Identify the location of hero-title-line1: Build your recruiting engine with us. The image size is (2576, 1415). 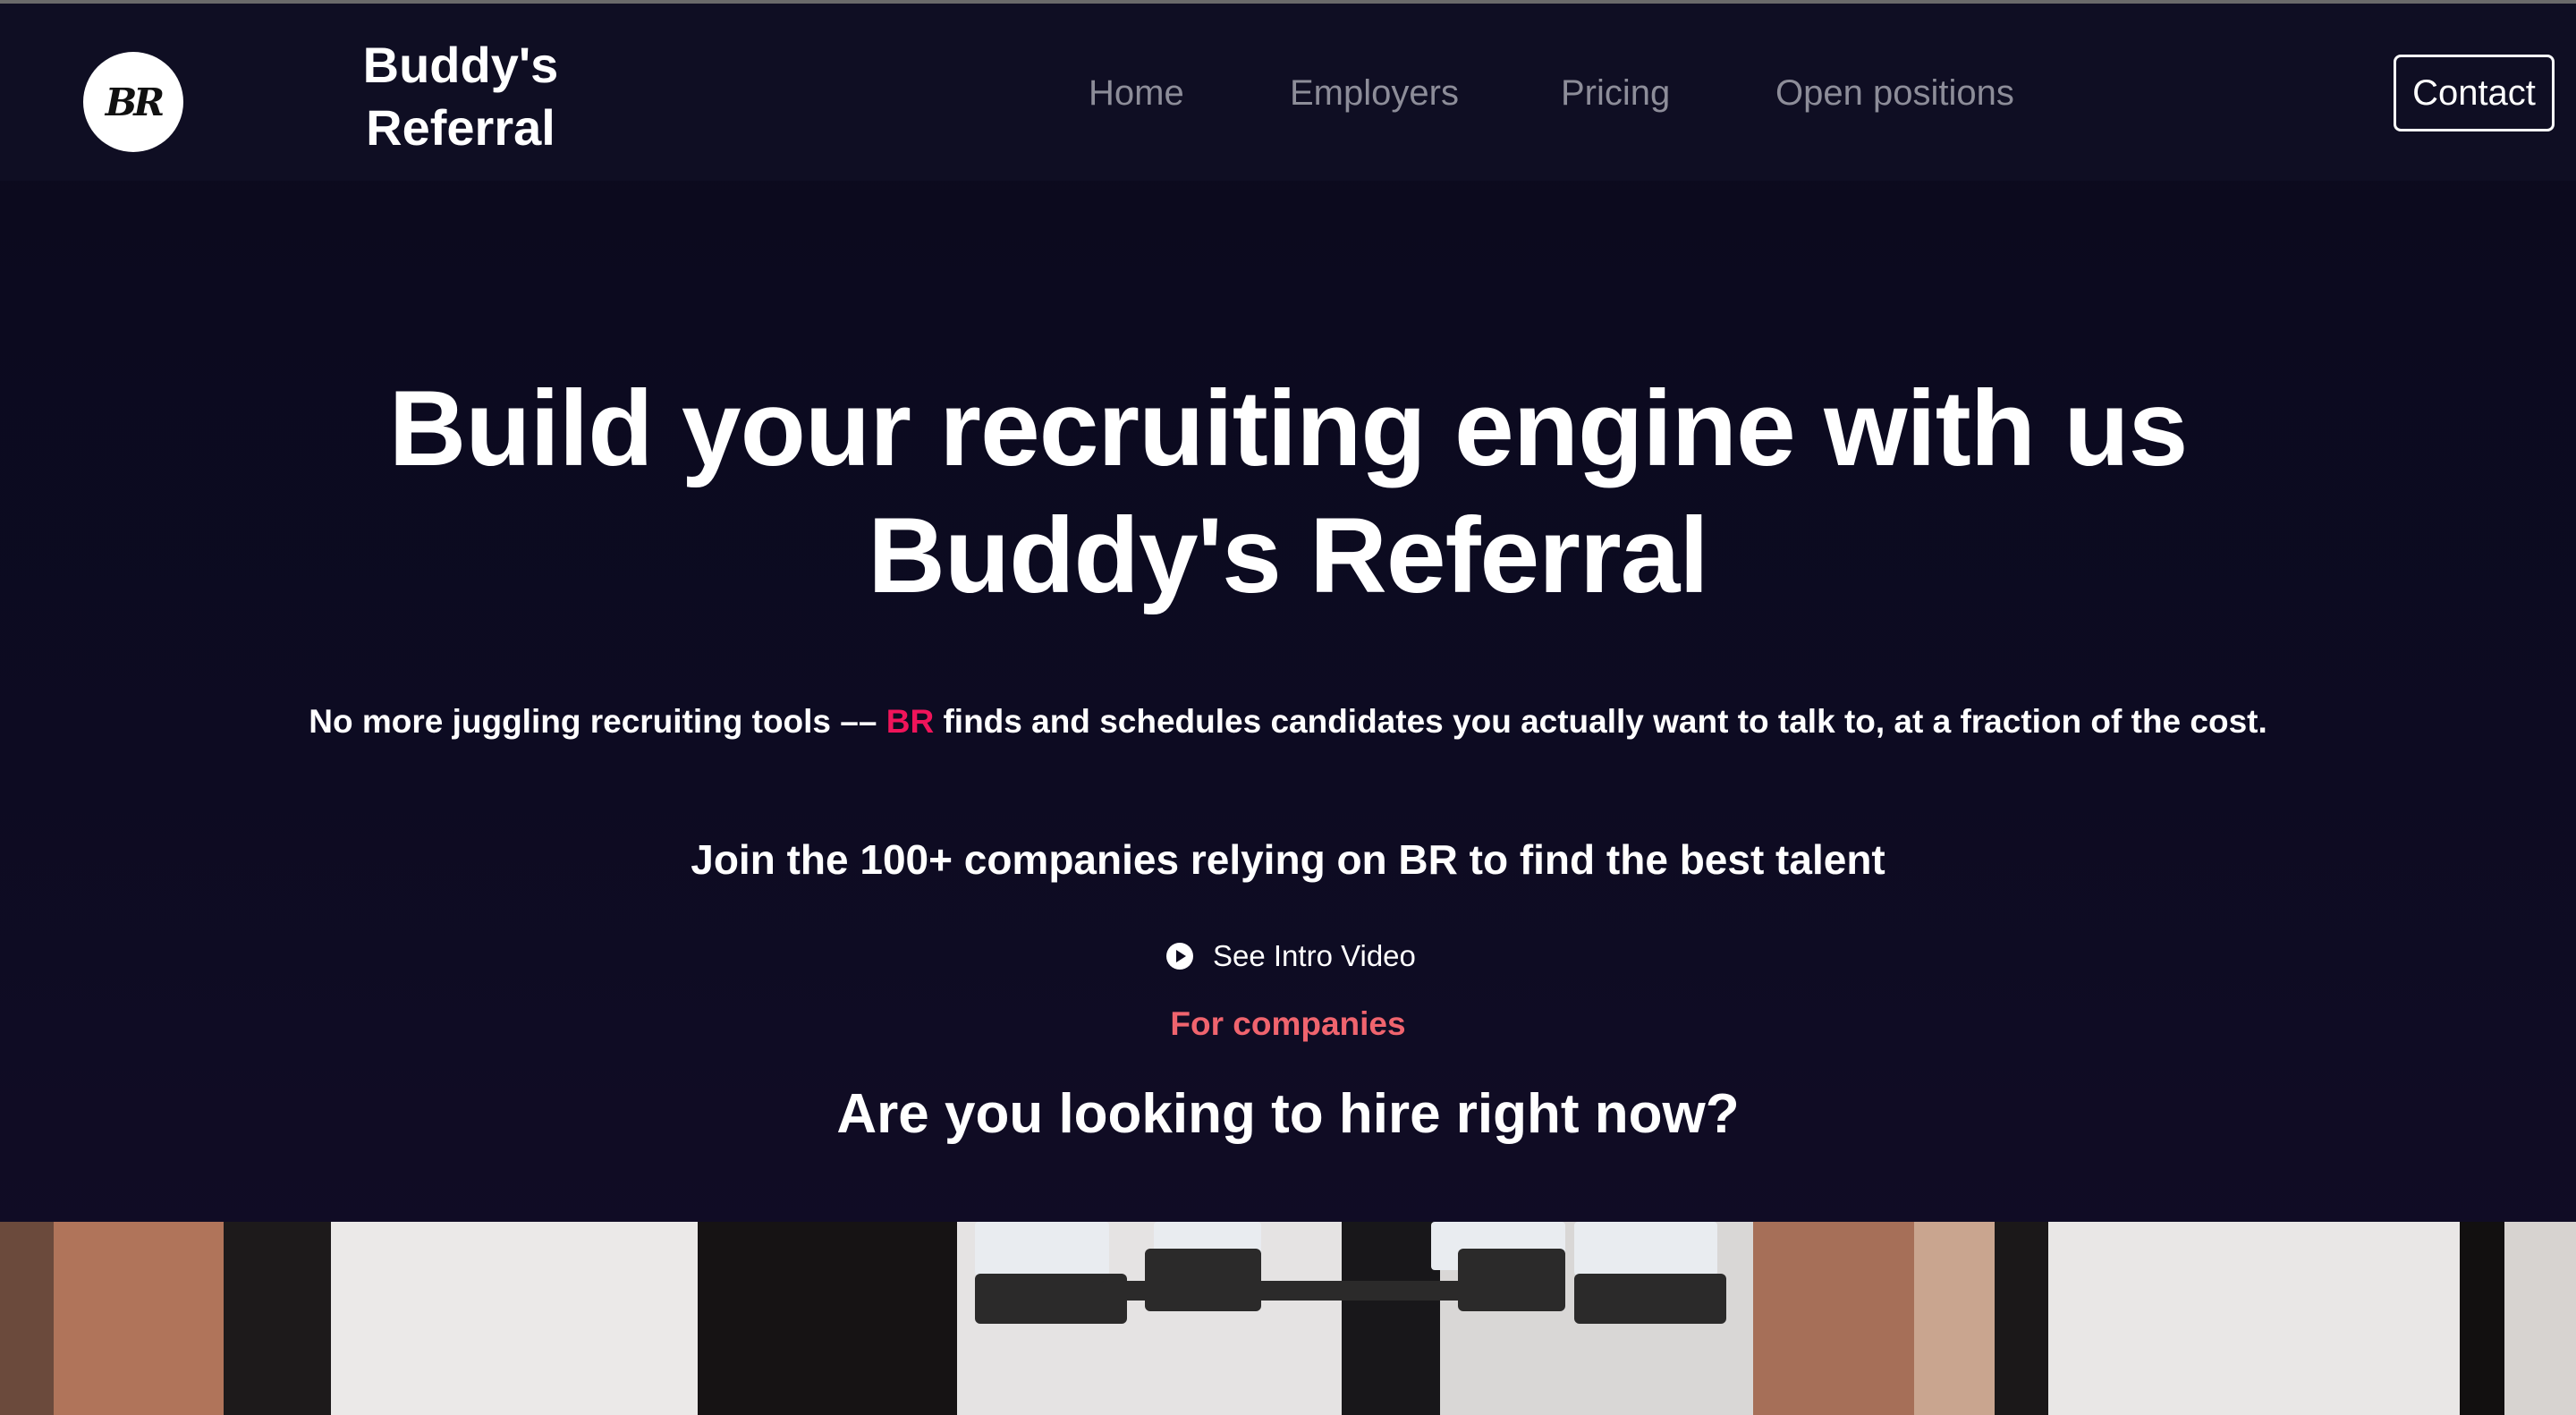
(1288, 429).